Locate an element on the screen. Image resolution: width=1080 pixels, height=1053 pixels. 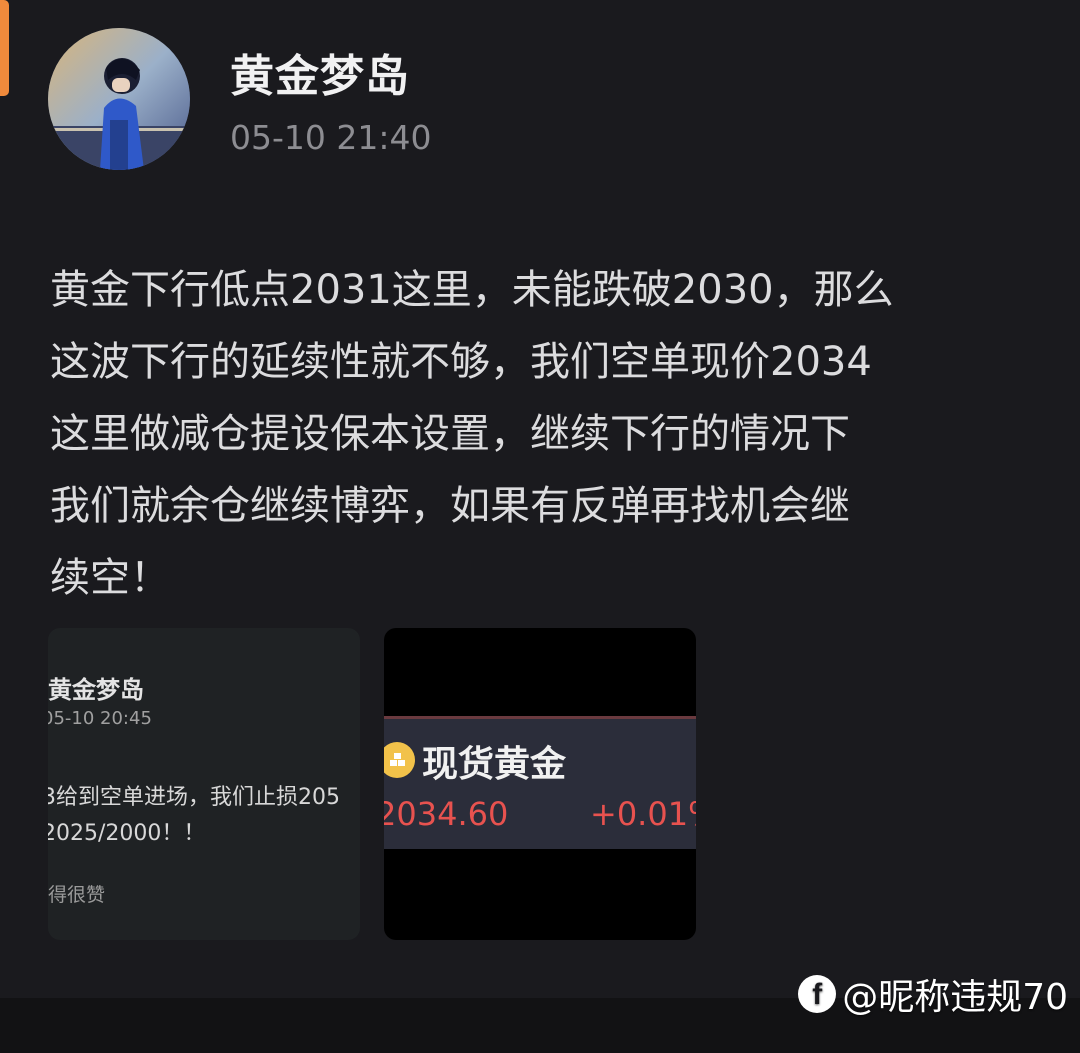
accent-indicator is located at coordinates (4, 48).